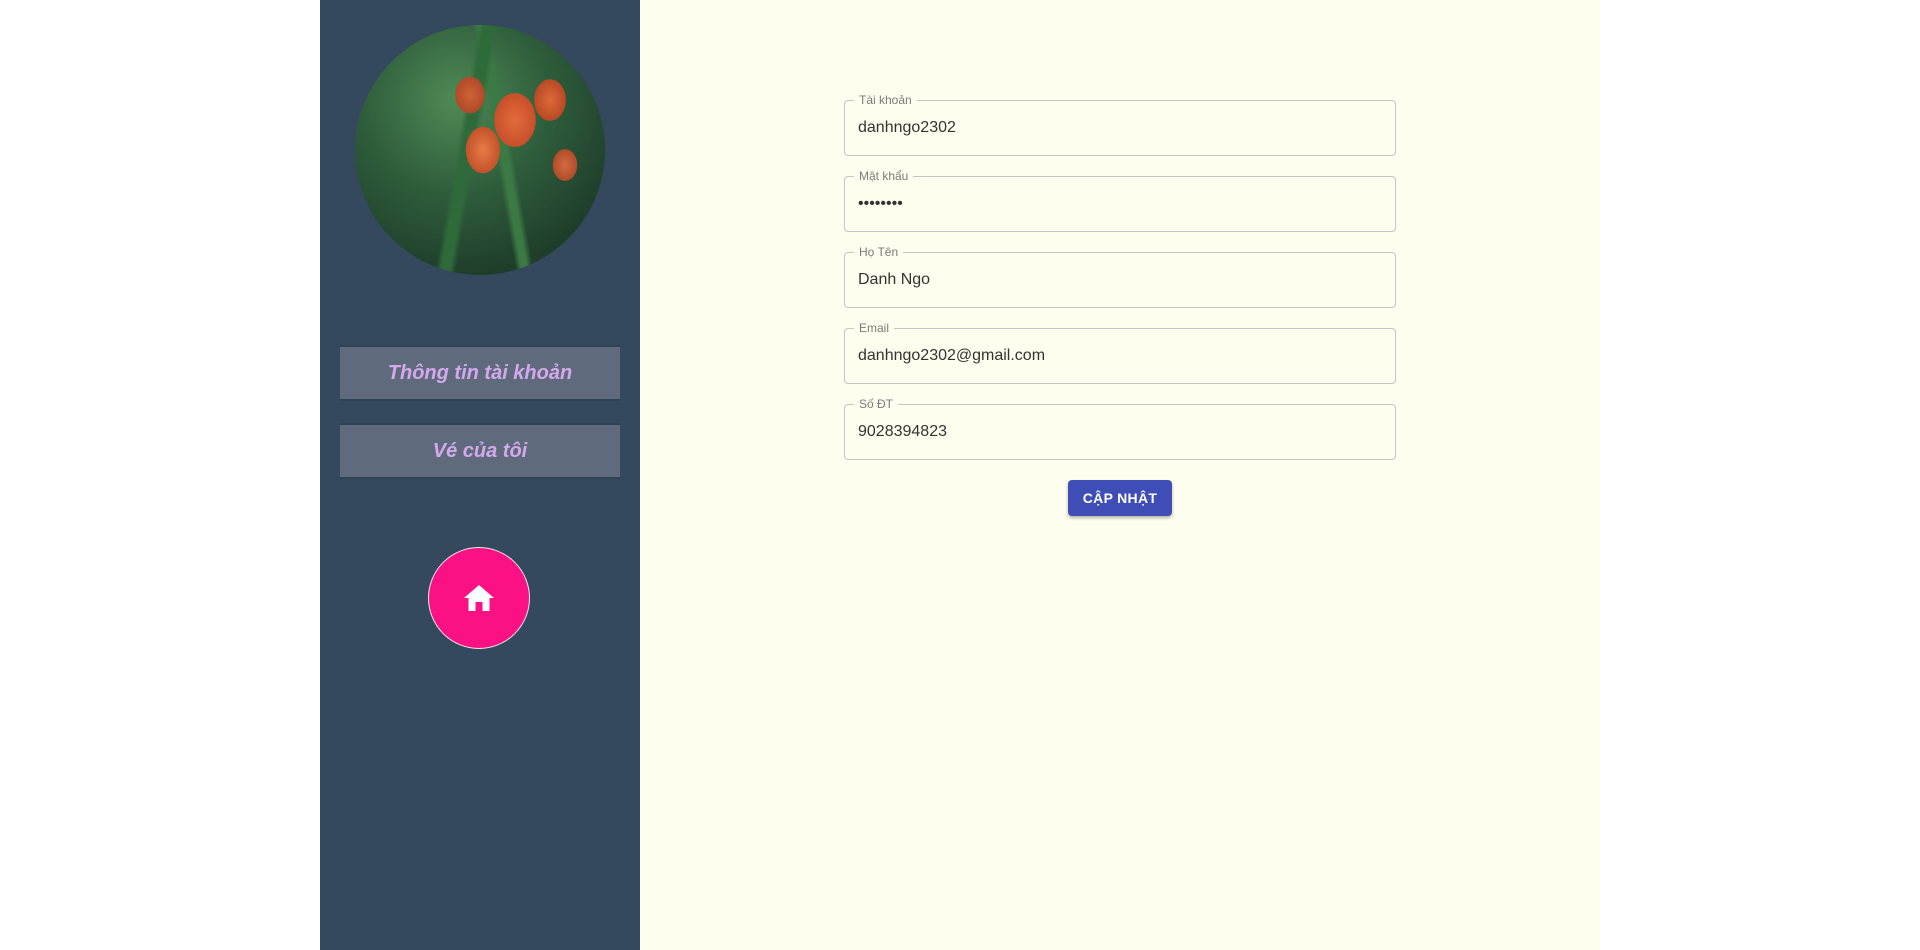 This screenshot has height=950, width=1920. I want to click on sidebar-item-account-info: Thông tin tài khoản, so click(480, 373).